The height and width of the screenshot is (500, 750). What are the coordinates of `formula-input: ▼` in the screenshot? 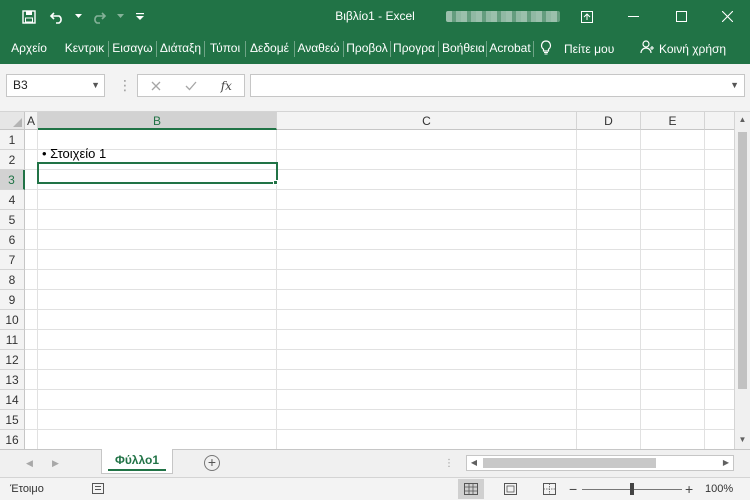 It's located at (497, 85).